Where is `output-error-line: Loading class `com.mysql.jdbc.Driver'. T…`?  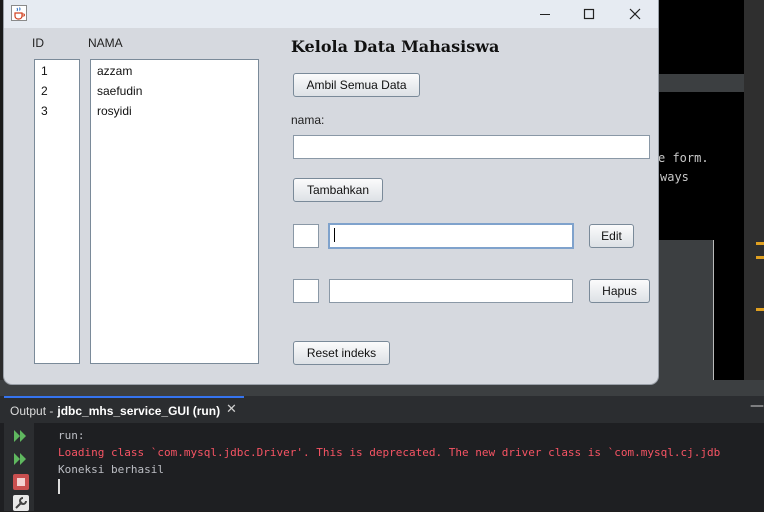
output-error-line: Loading class `com.mysql.jdbc.Driver'. T… is located at coordinates (389, 452).